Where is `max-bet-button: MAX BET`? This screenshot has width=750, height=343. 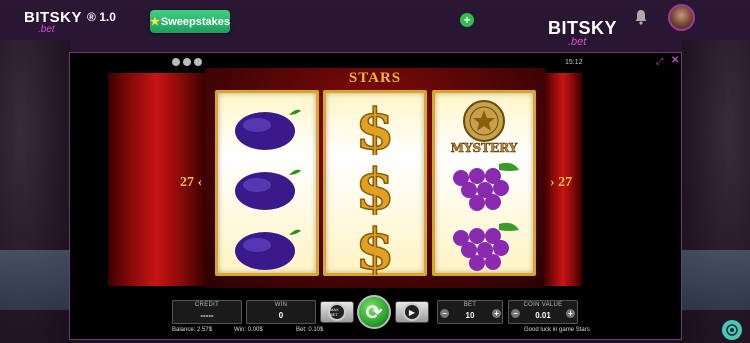
max-bet-button: MAX BET is located at coordinates (337, 312).